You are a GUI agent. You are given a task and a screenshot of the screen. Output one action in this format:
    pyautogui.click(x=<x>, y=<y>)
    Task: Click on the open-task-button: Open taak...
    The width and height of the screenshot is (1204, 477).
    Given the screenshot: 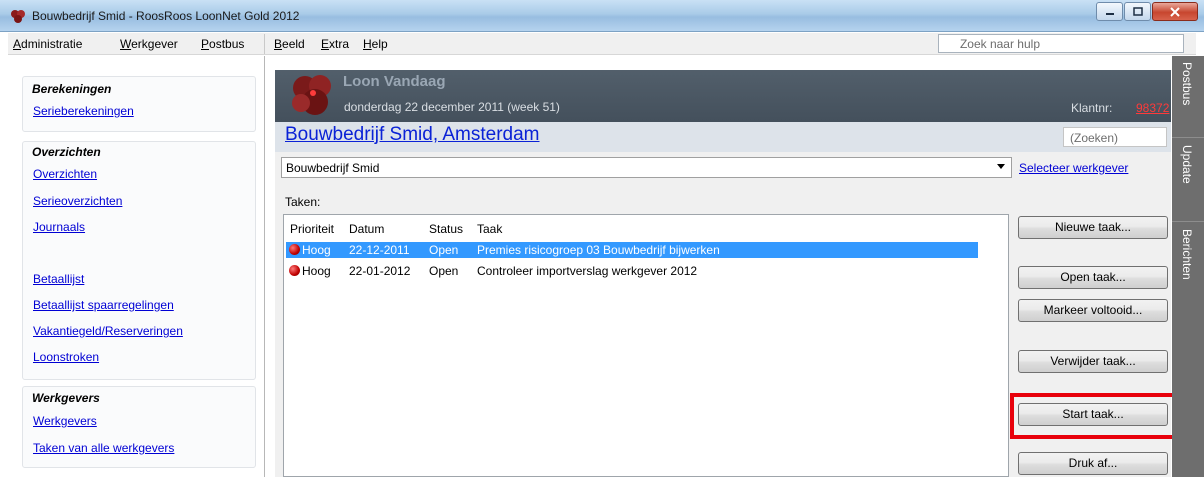 What is the action you would take?
    pyautogui.click(x=1093, y=277)
    